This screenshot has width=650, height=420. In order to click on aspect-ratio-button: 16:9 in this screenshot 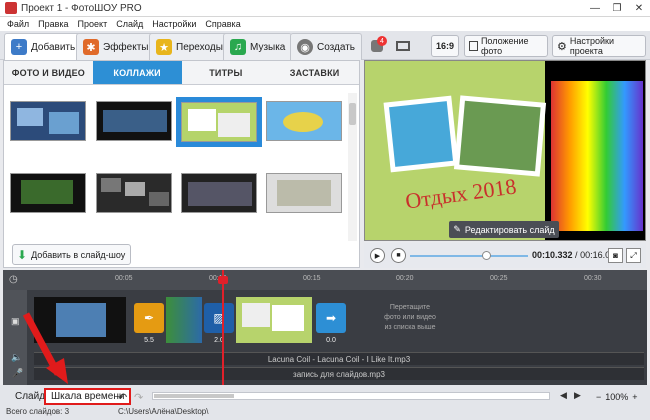, I will do `click(445, 46)`.